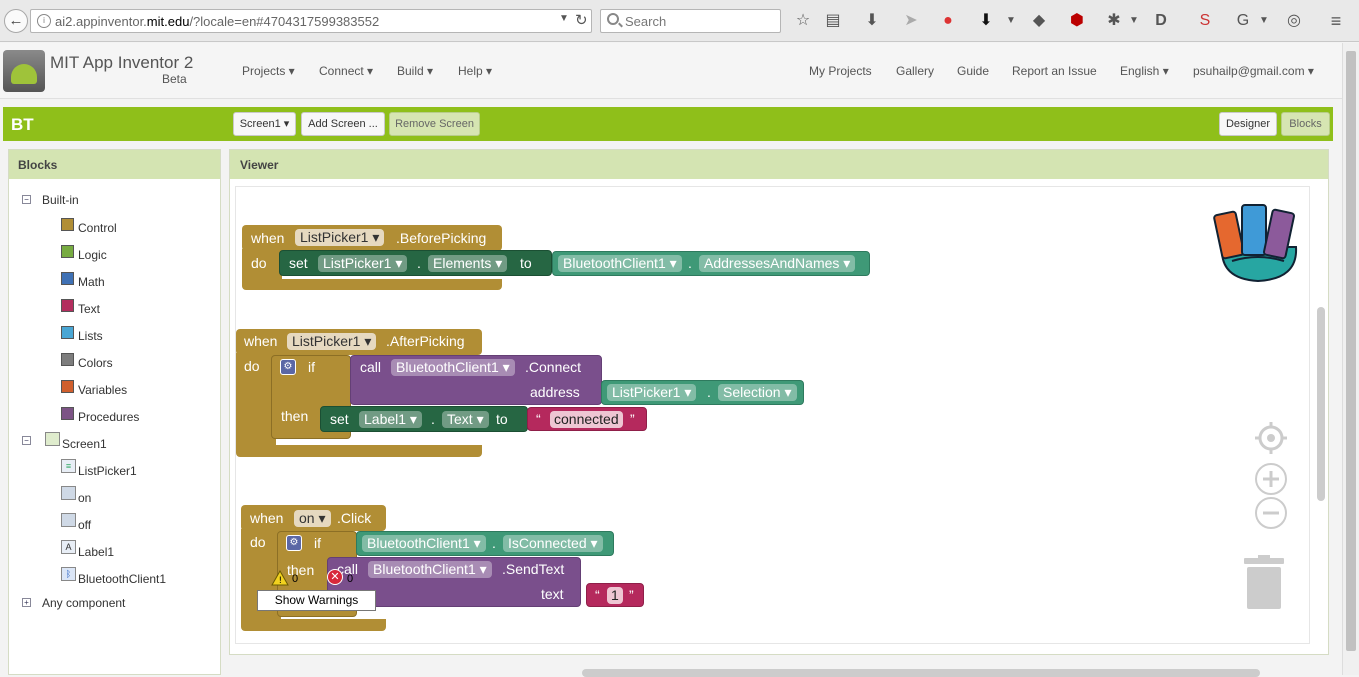  What do you see at coordinates (1077, 21) in the screenshot?
I see `ublock-icon: ⬢` at bounding box center [1077, 21].